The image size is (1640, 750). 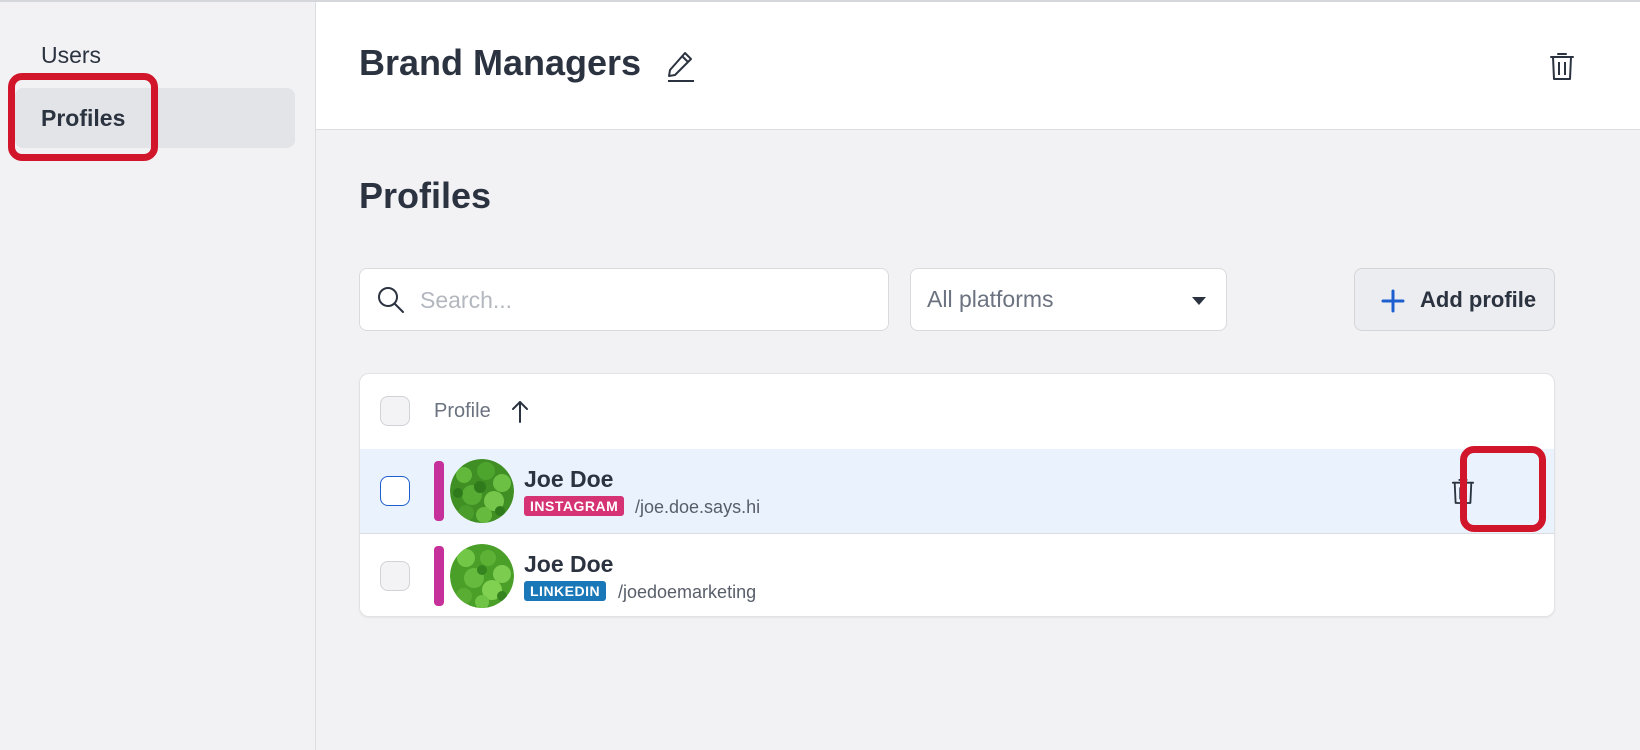 I want to click on platform-filter-select: All platforms, so click(x=1068, y=299).